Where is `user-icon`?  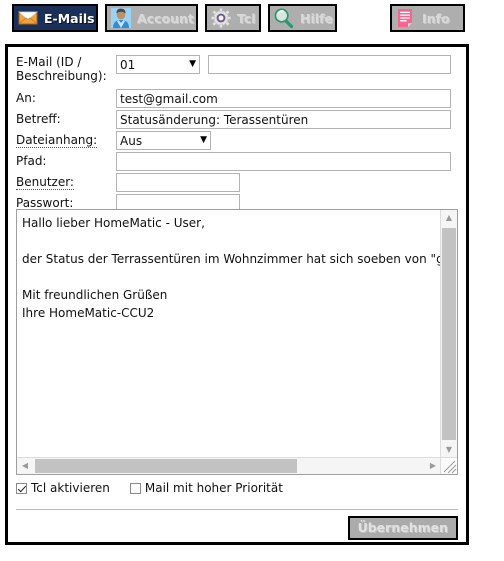
user-icon is located at coordinates (121, 18).